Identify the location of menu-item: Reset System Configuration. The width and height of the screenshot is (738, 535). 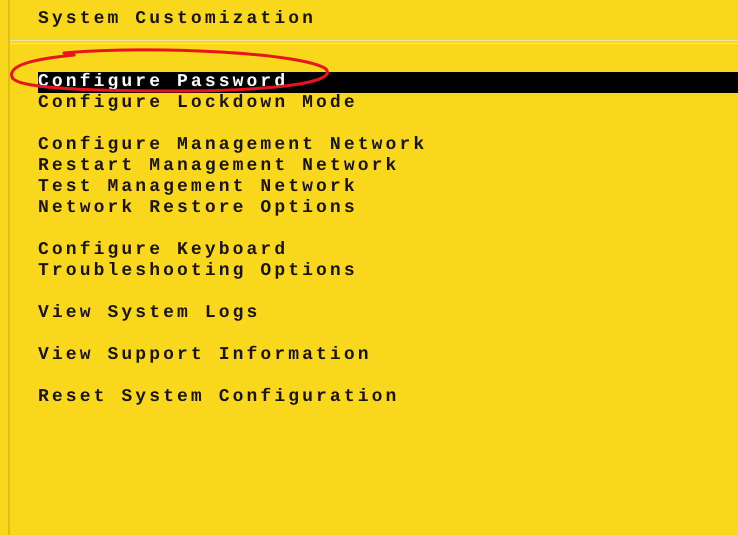
(388, 397).